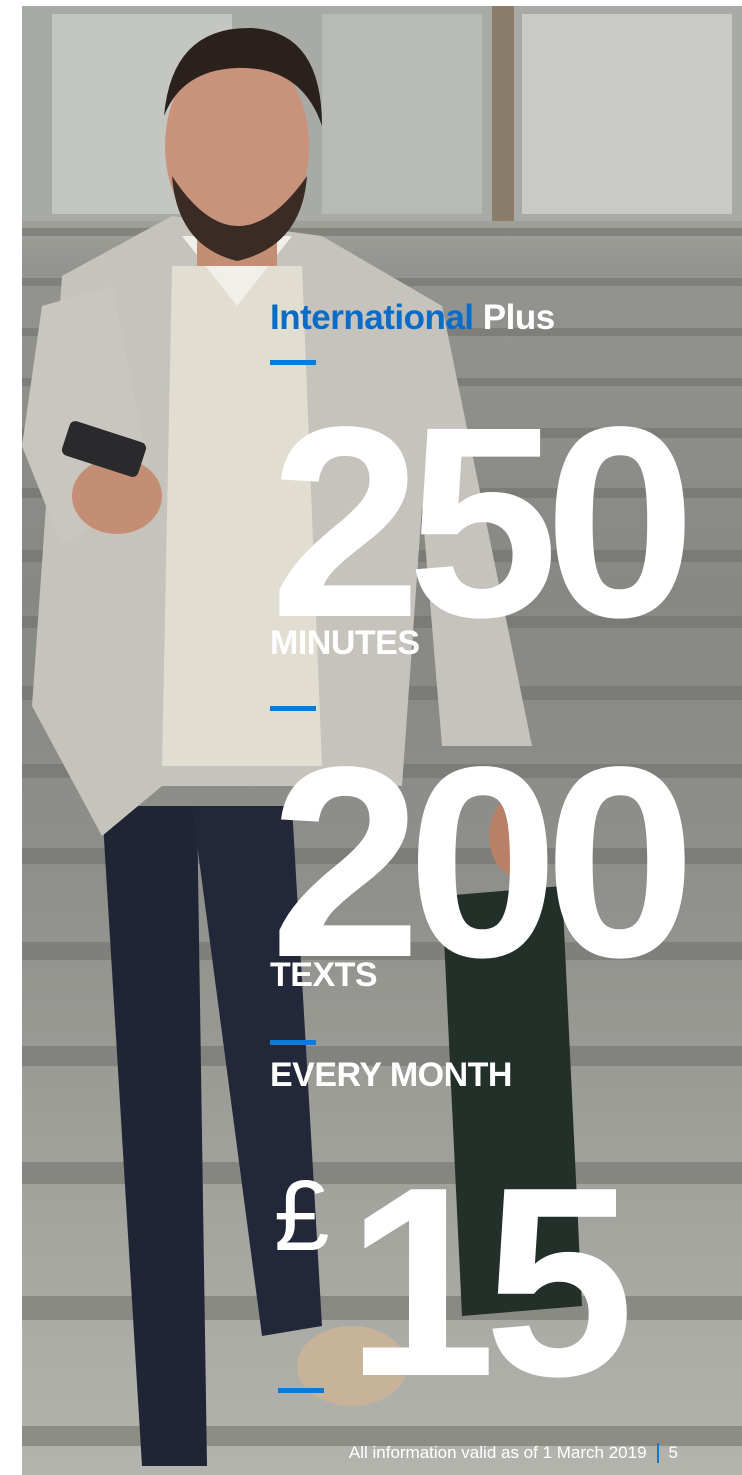  Describe the element at coordinates (345, 643) in the screenshot. I see `minutes-label: MINUTES` at that location.